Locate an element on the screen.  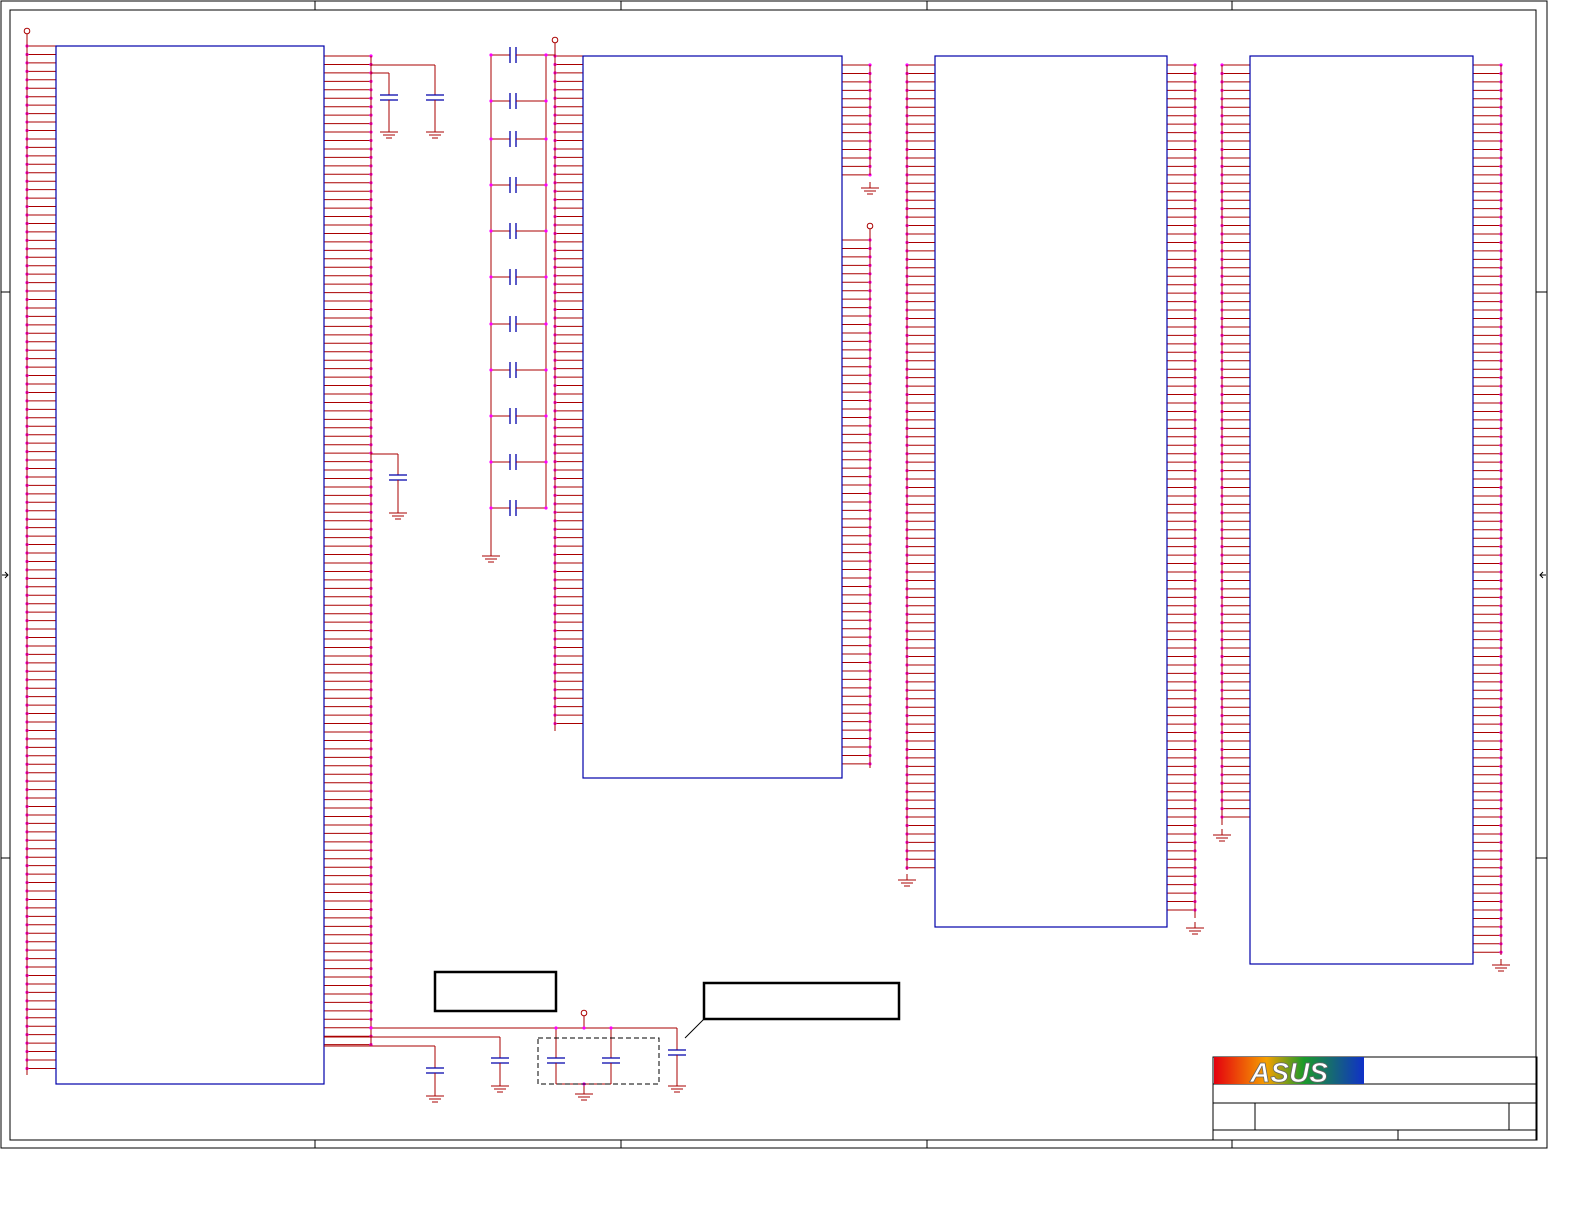
ic-u4 is located at coordinates (1361, 510).